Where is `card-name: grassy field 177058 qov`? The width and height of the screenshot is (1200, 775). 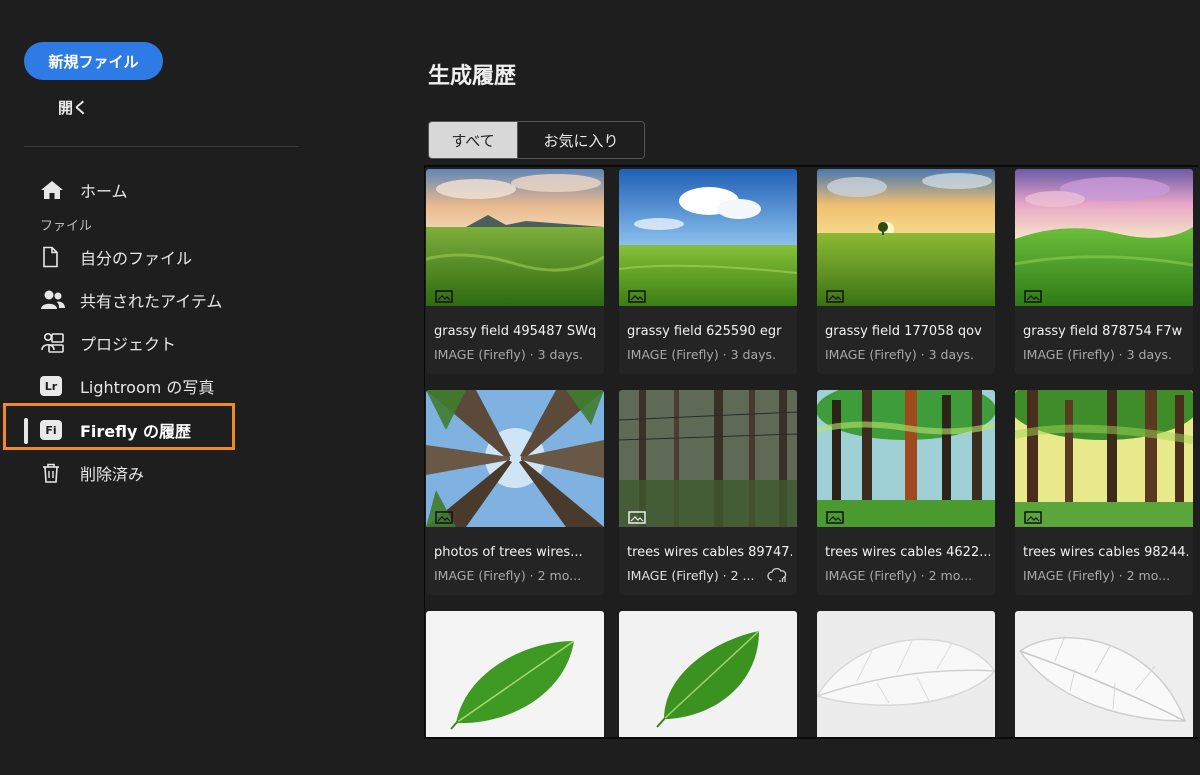
card-name: grassy field 177058 qov is located at coordinates (903, 331).